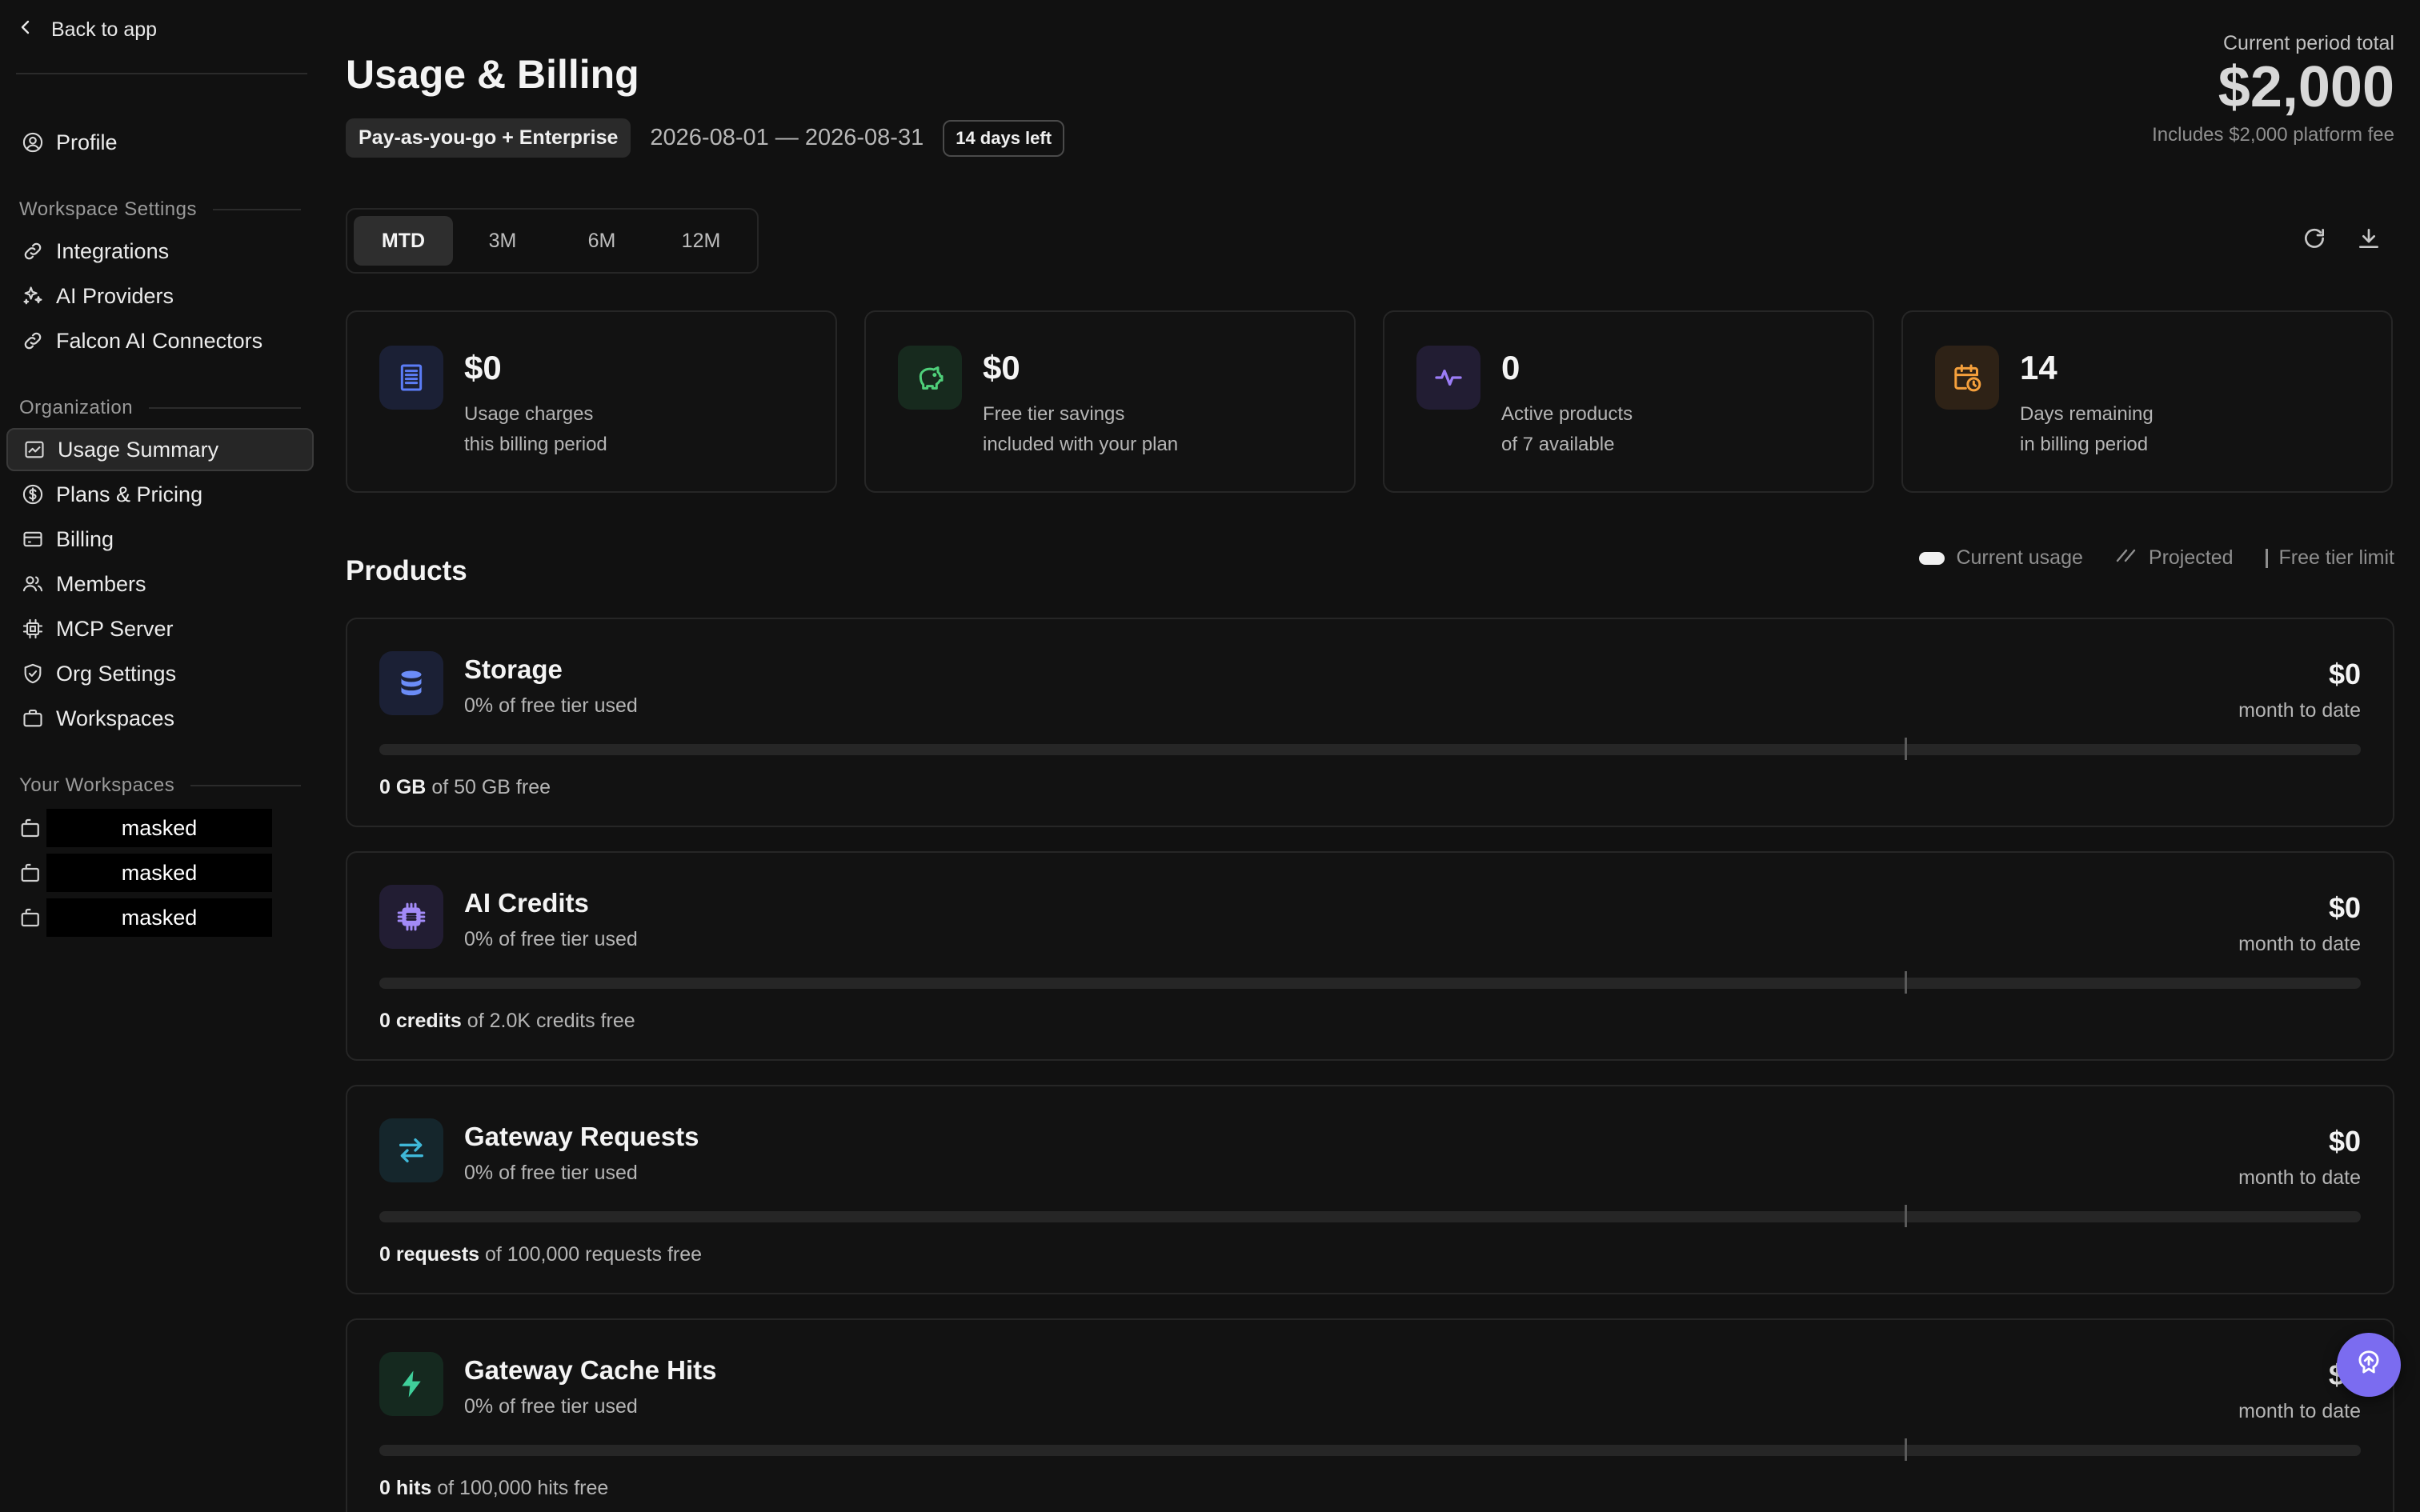  I want to click on download-button, so click(2369, 240).